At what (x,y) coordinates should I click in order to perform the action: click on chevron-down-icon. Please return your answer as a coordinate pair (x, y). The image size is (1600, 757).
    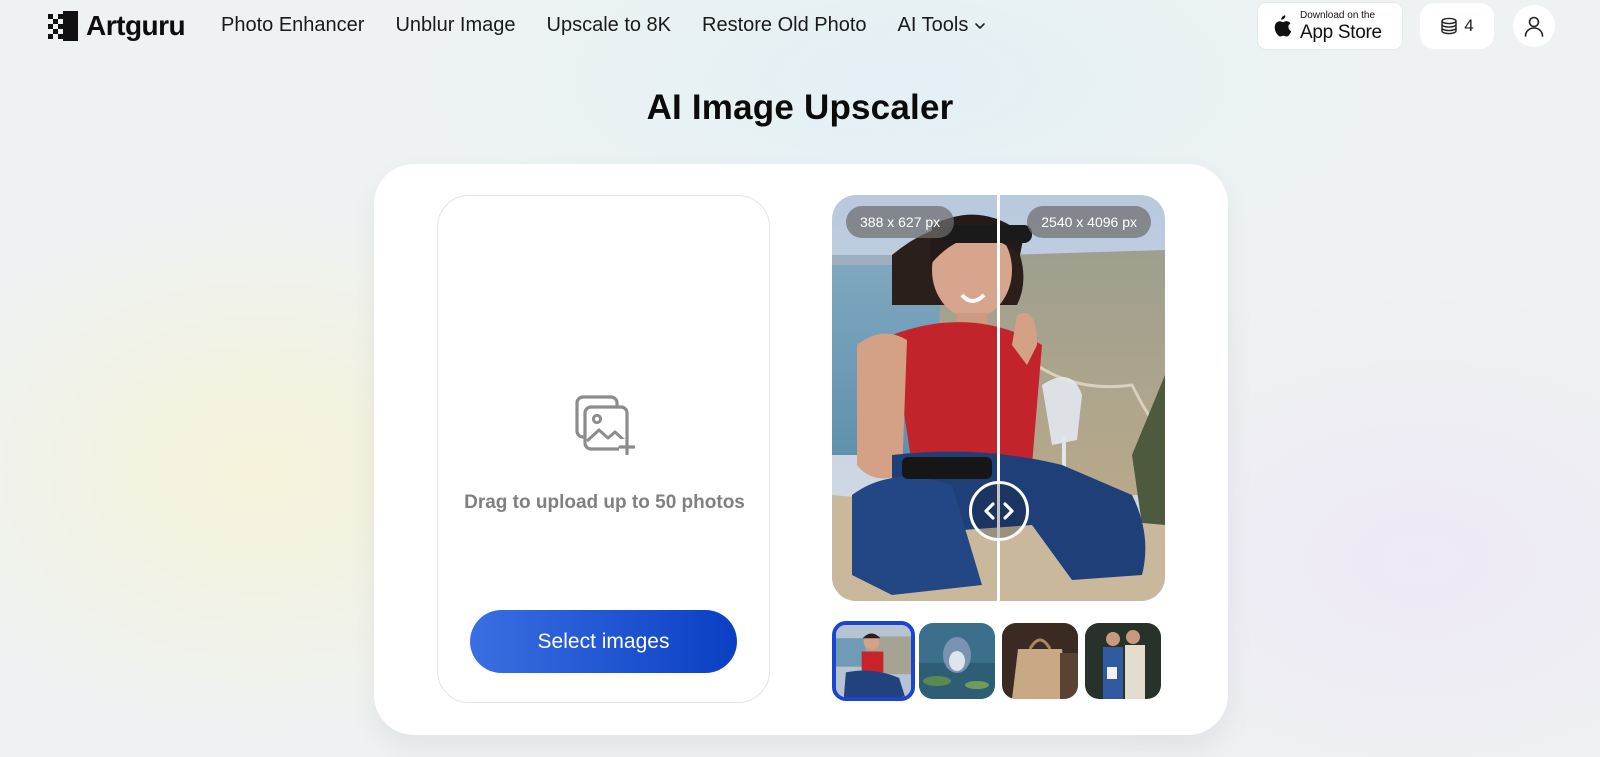
    Looking at the image, I should click on (980, 25).